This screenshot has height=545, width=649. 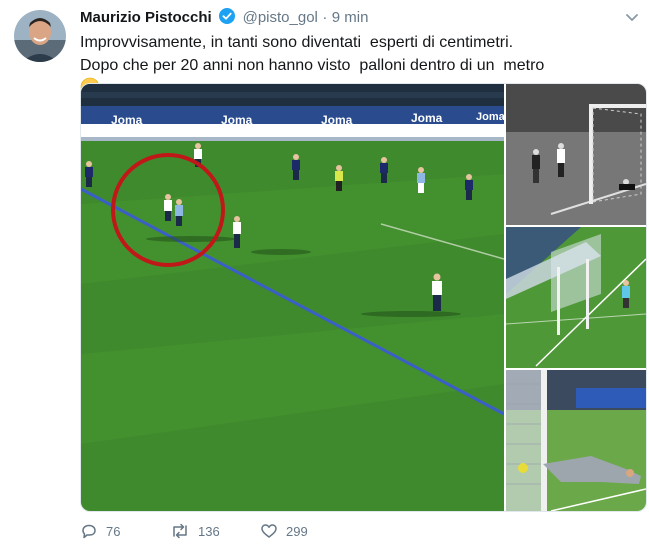 What do you see at coordinates (280, 17) in the screenshot?
I see `author-handle: @pisto_gol` at bounding box center [280, 17].